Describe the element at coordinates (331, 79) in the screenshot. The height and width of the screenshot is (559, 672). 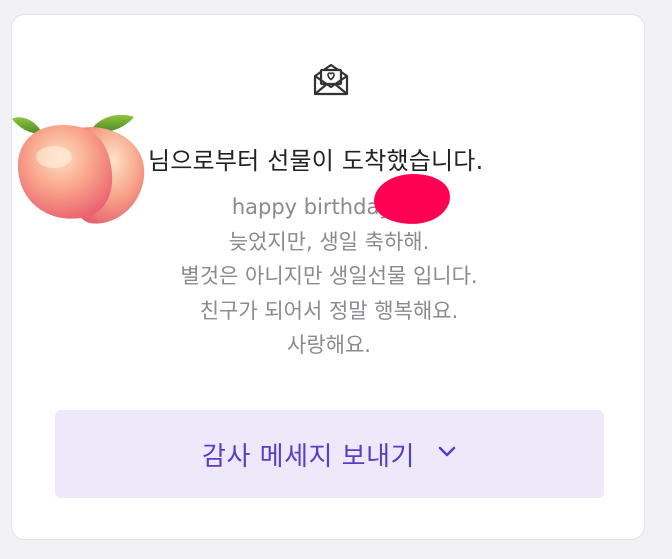
I see `envelope-heart-icon` at that location.